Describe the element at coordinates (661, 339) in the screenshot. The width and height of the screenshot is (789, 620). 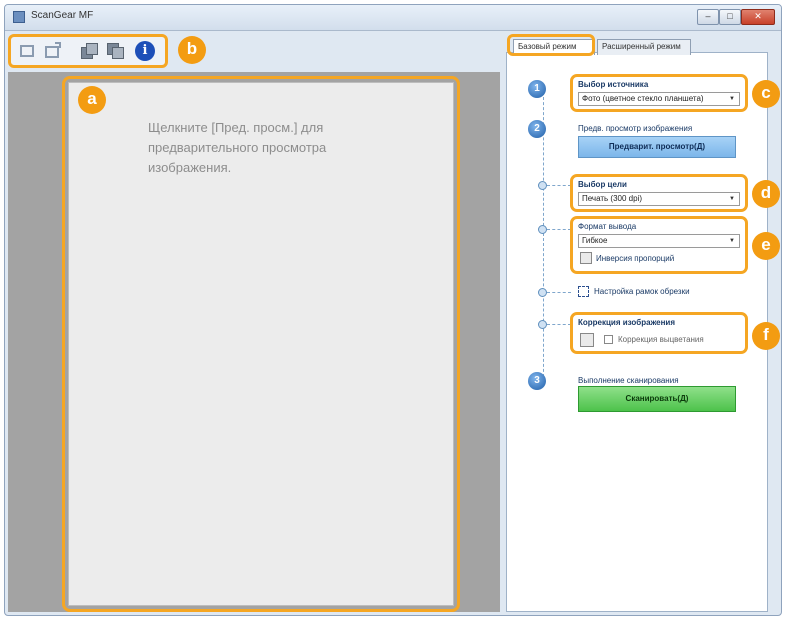
I see `fade-correction-label: Коррекция выцветания` at that location.